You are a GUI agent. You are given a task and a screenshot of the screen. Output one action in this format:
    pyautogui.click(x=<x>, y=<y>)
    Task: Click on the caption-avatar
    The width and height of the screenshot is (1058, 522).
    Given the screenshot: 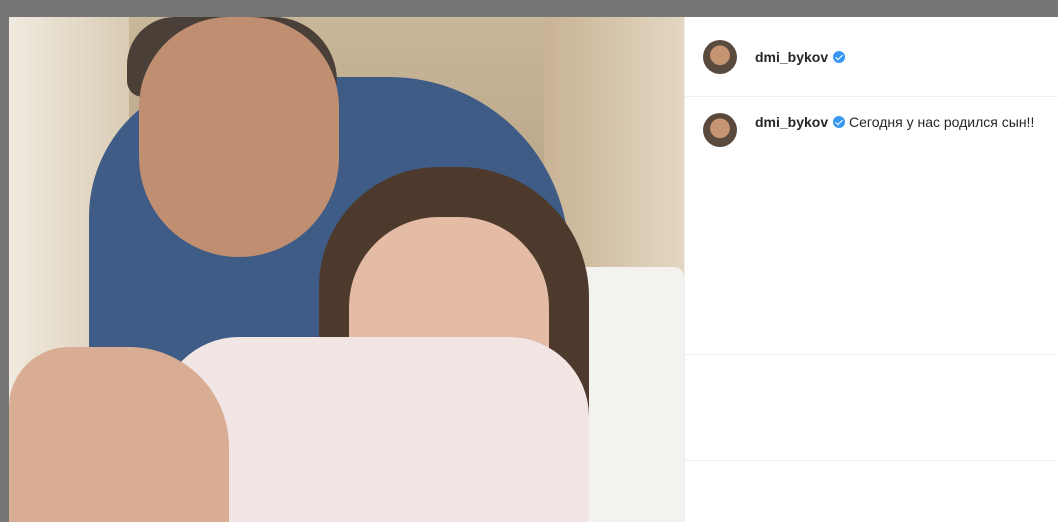 What is the action you would take?
    pyautogui.click(x=720, y=130)
    